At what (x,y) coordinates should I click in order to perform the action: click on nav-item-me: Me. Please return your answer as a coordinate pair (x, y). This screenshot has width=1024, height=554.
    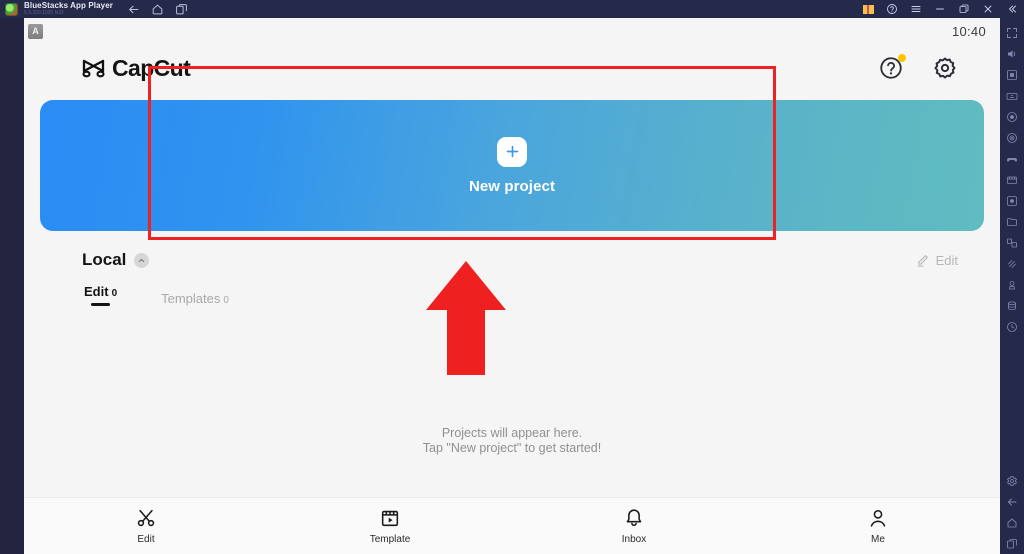
    Looking at the image, I should click on (878, 526).